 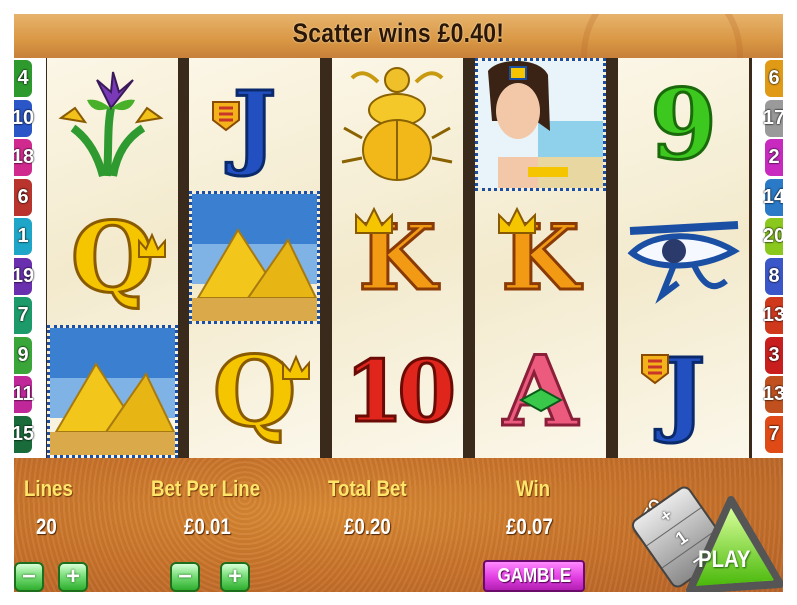 I want to click on bet-per-line-value: £0.01, so click(x=207, y=526).